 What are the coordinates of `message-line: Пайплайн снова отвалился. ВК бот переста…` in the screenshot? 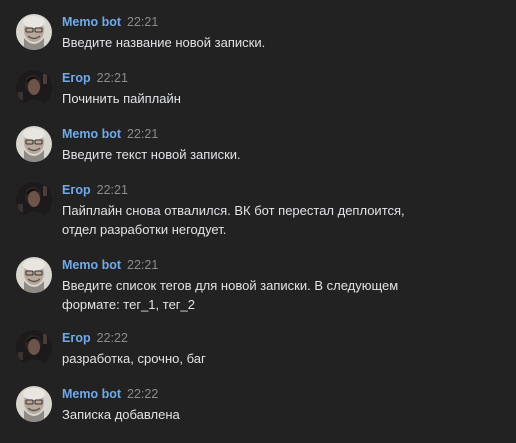 It's located at (233, 210).